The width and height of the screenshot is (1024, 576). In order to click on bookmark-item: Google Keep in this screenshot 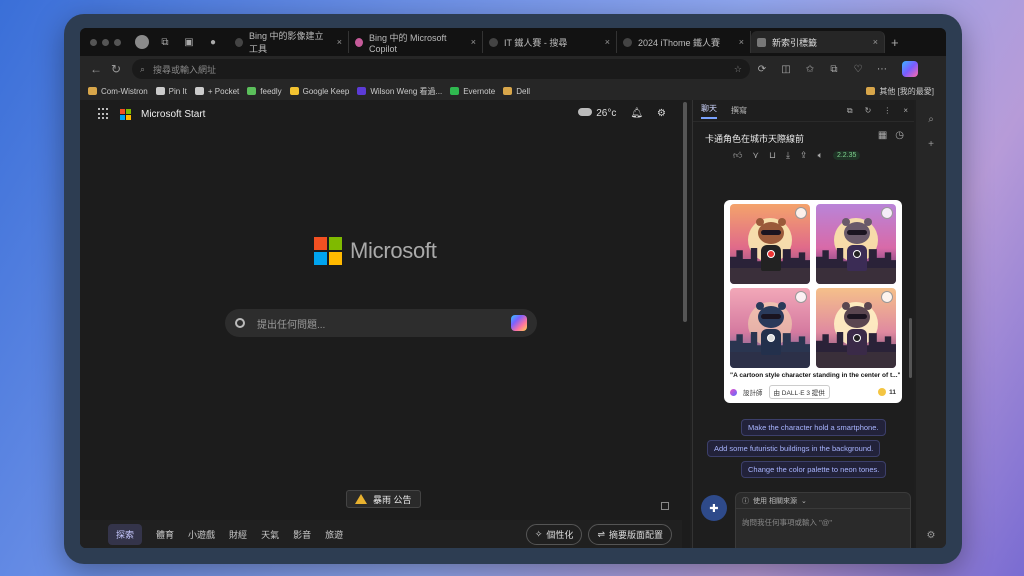, I will do `click(319, 91)`.